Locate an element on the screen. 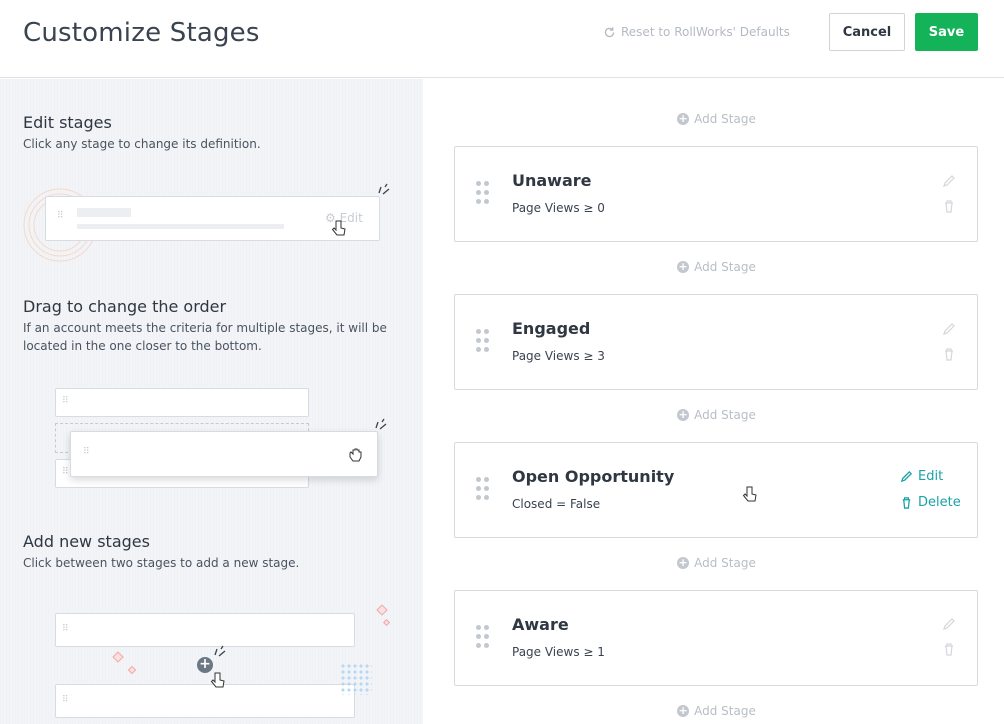  page-title: Customize Stages is located at coordinates (141, 33).